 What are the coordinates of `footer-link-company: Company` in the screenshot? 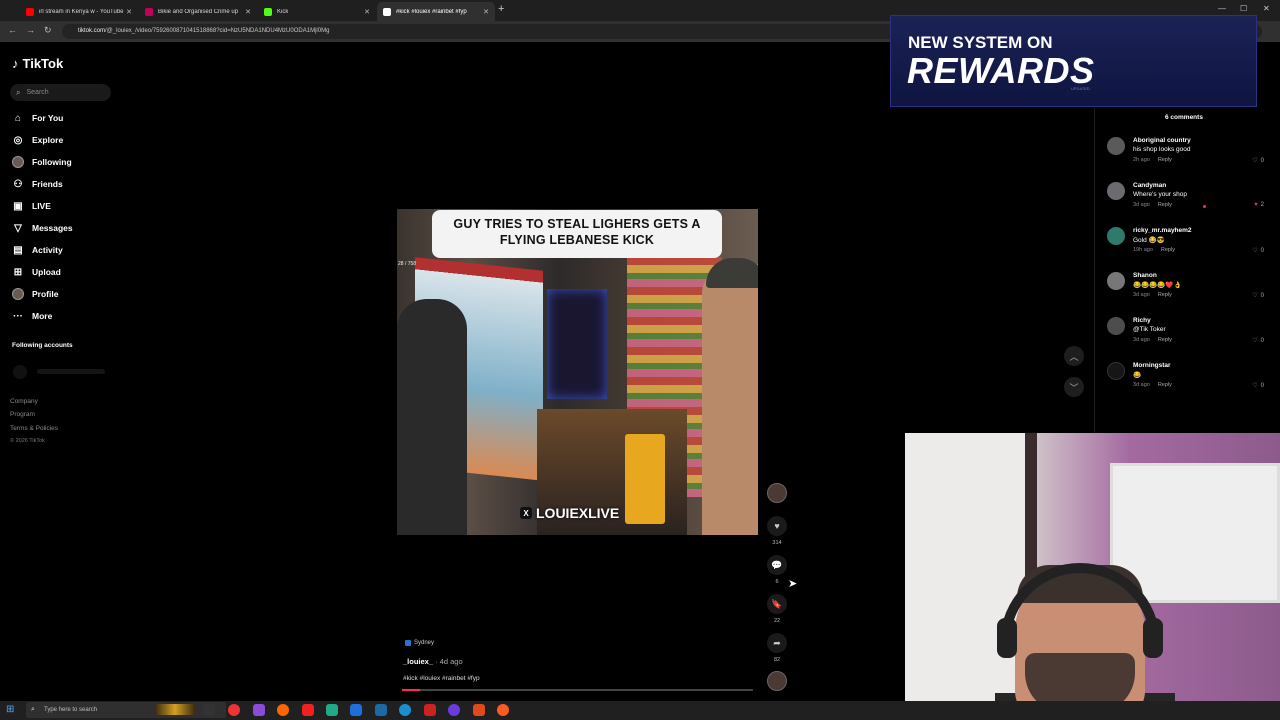 It's located at (24, 401).